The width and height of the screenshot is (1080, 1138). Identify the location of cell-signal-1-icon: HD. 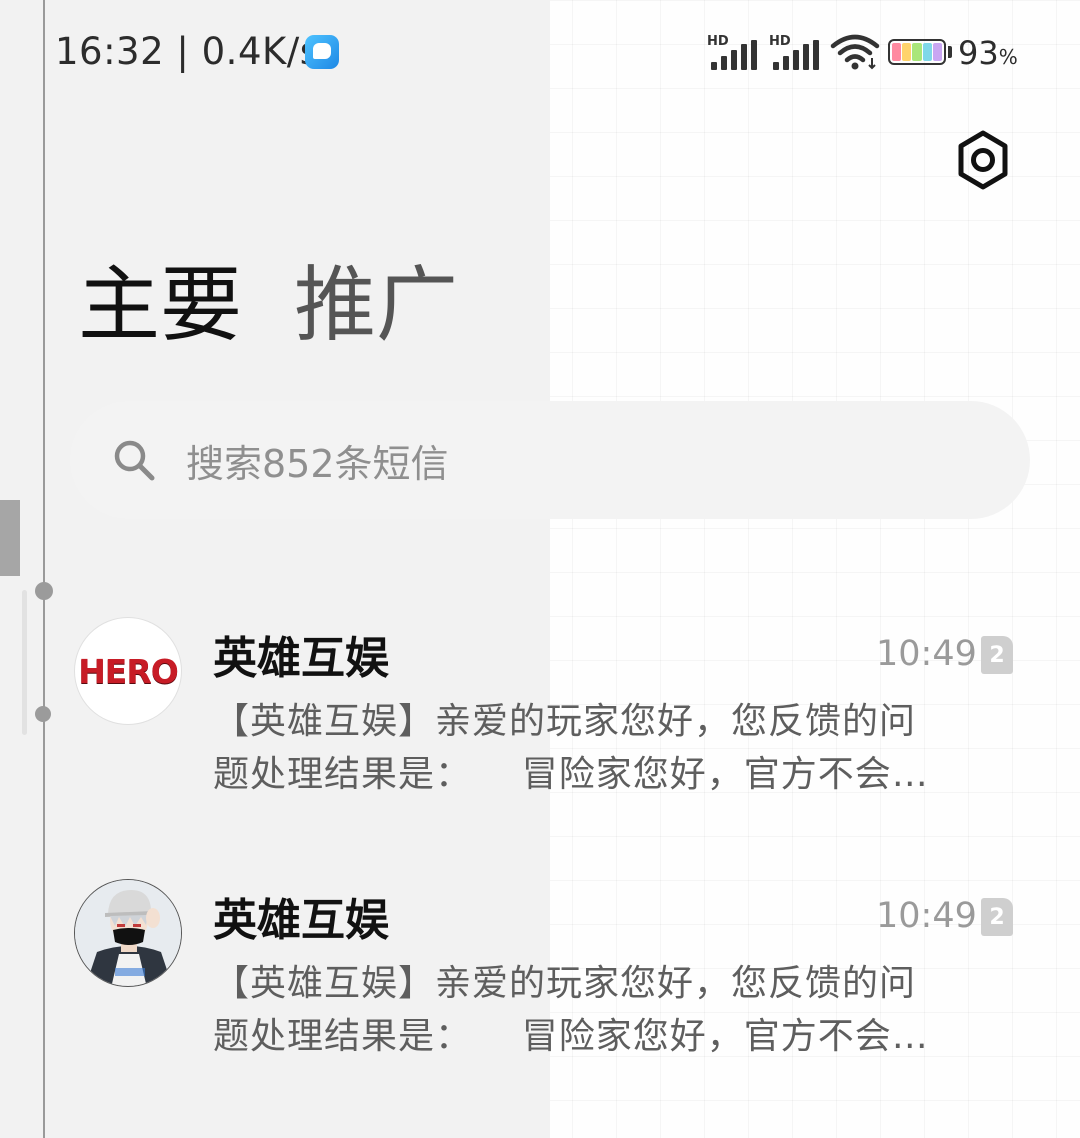
(732, 52).